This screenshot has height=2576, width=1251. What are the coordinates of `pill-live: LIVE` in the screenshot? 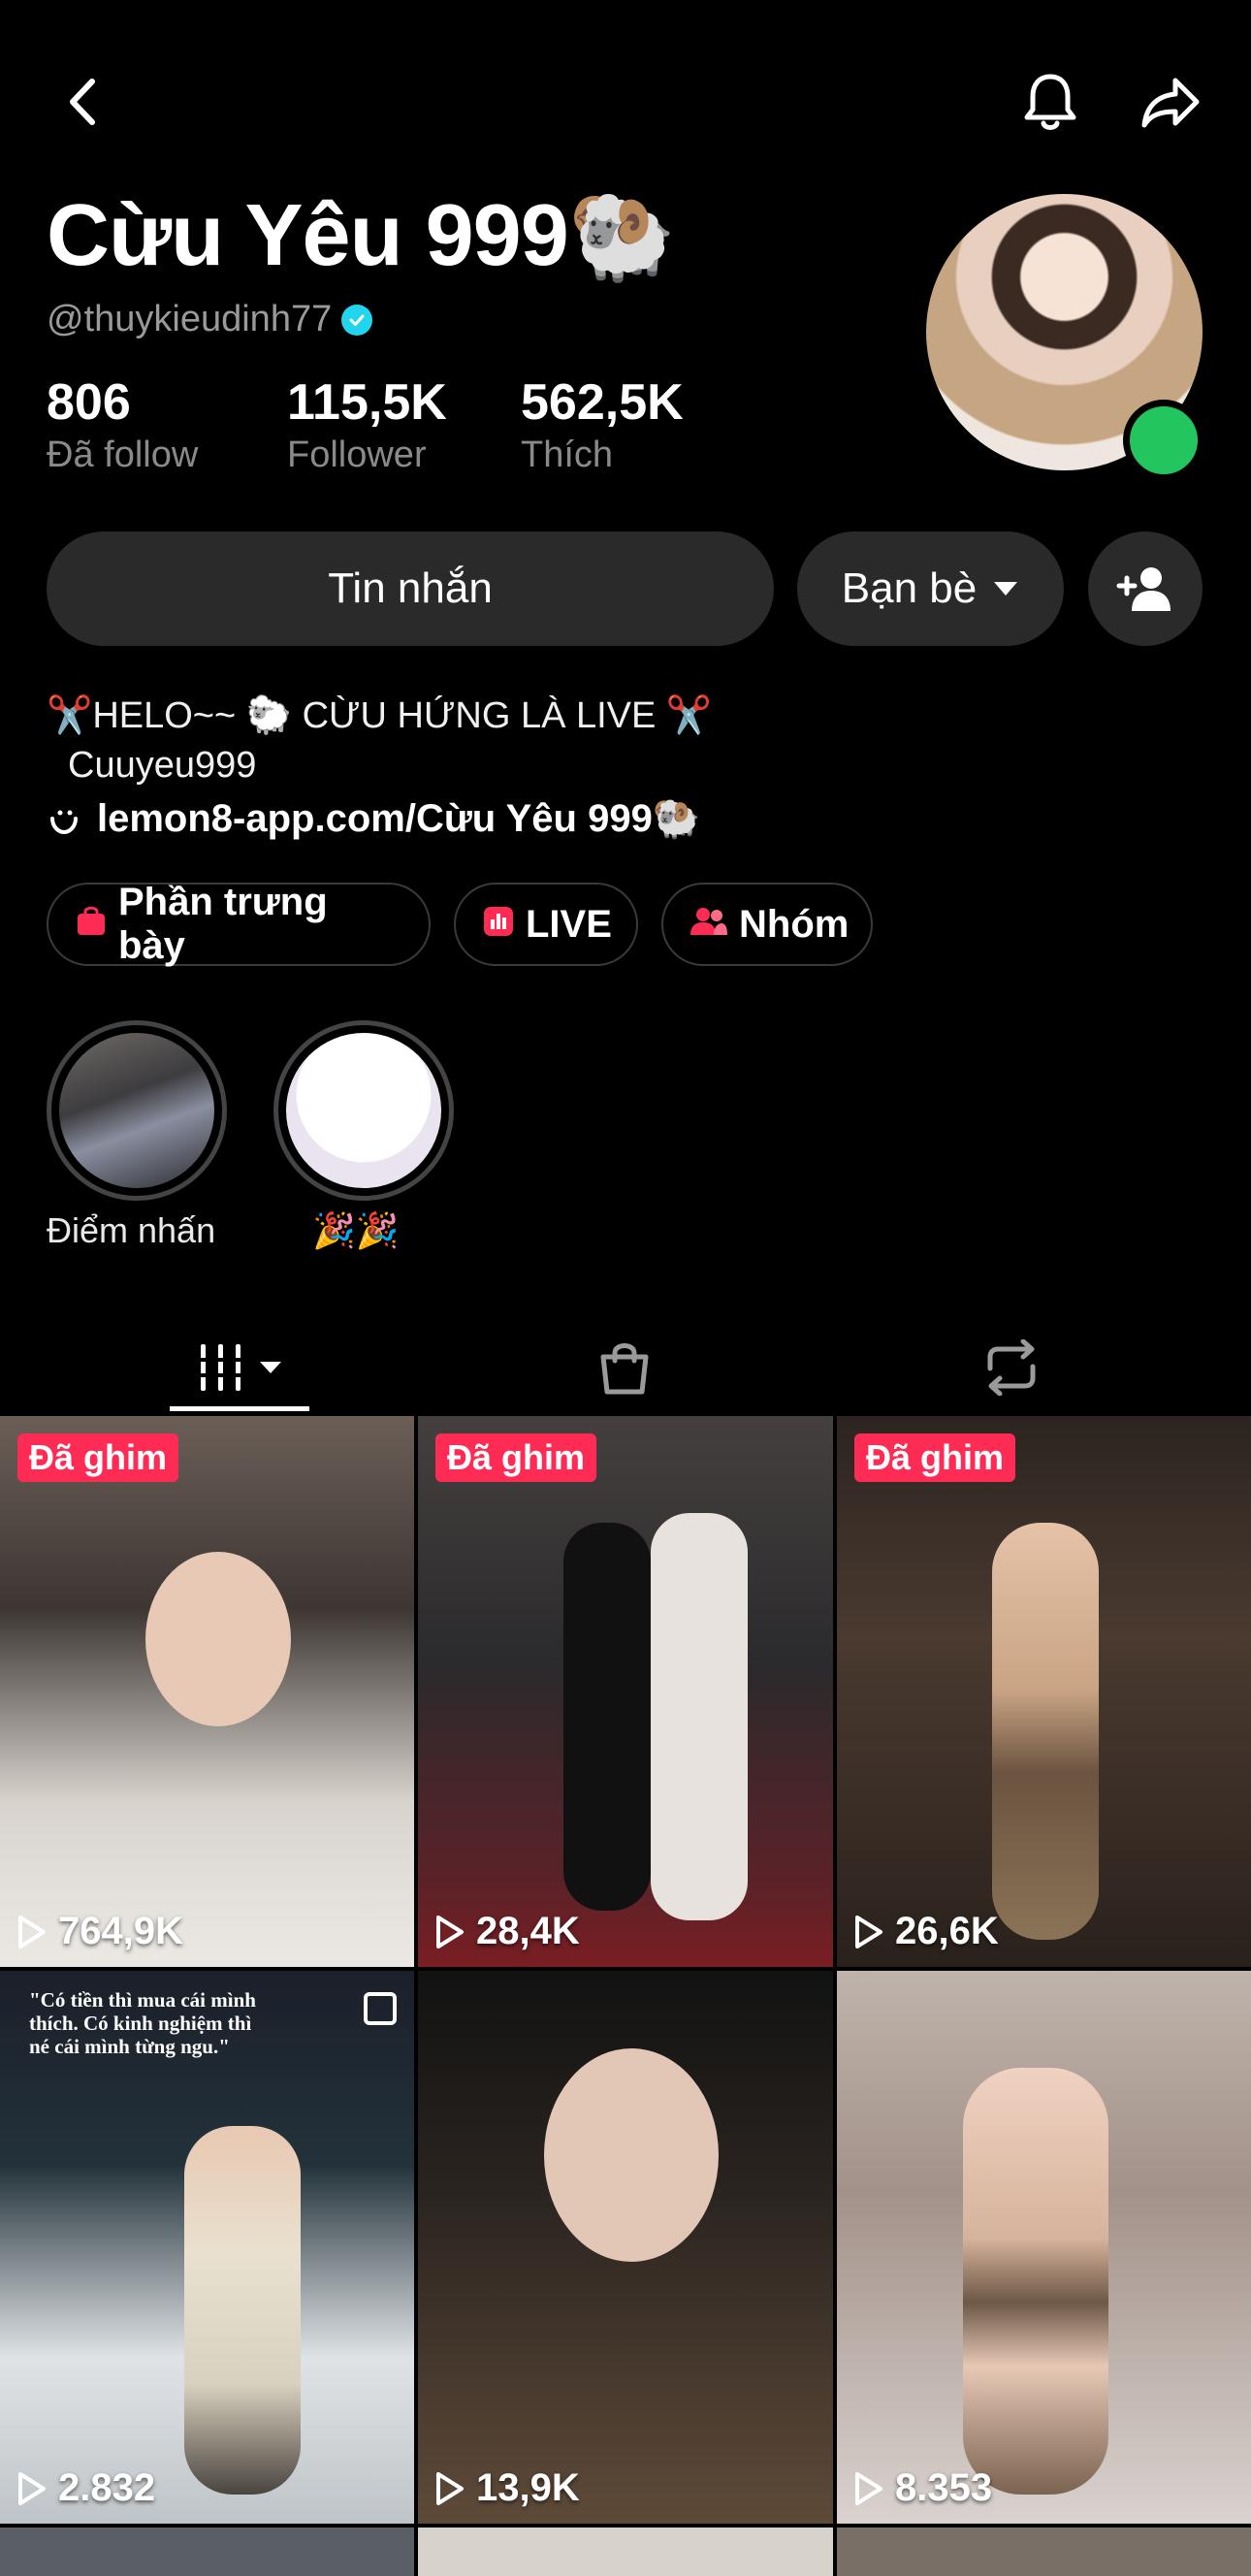 It's located at (546, 924).